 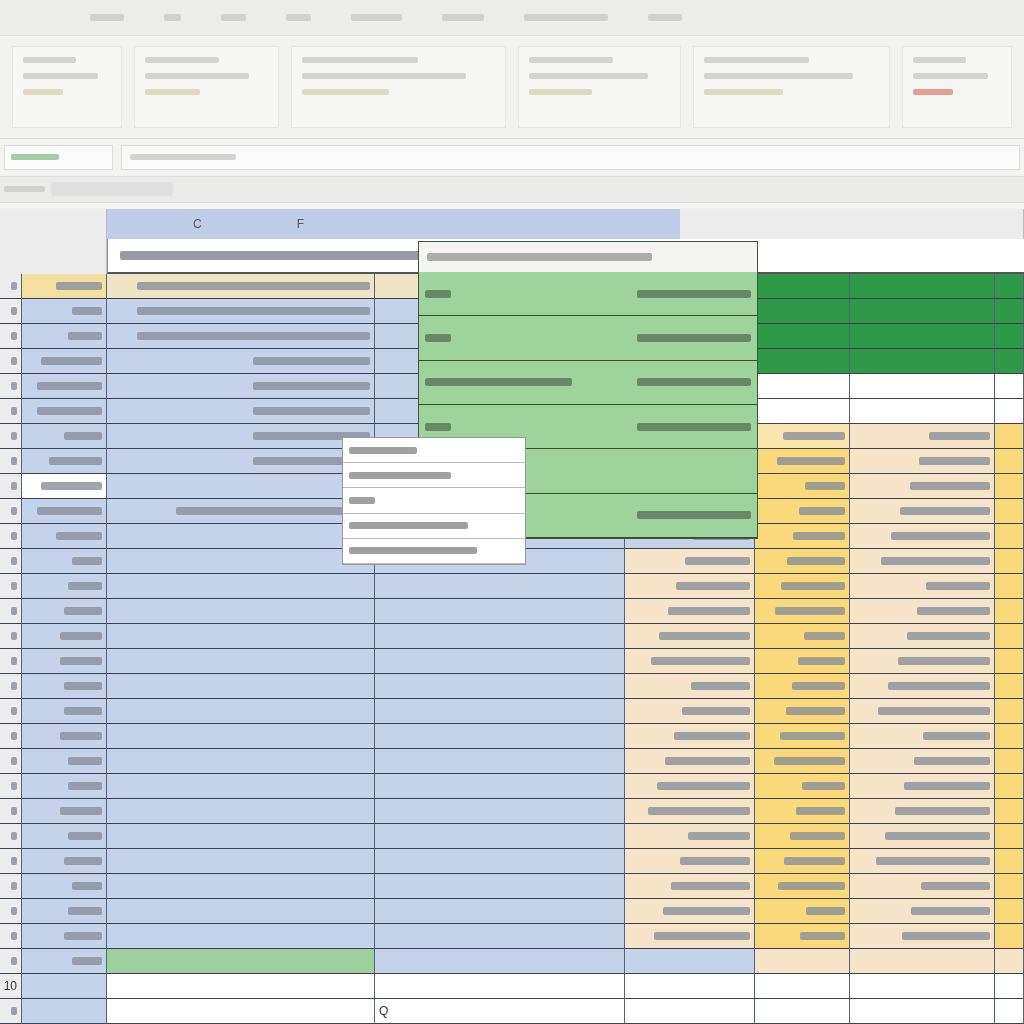 What do you see at coordinates (300, 224) in the screenshot?
I see `column-header: F` at bounding box center [300, 224].